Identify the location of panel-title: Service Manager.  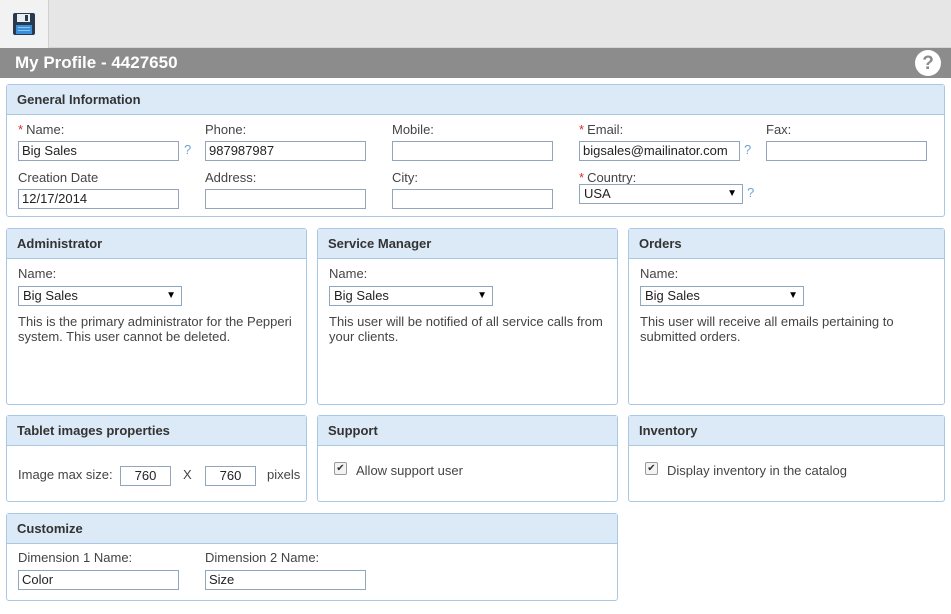
(467, 244).